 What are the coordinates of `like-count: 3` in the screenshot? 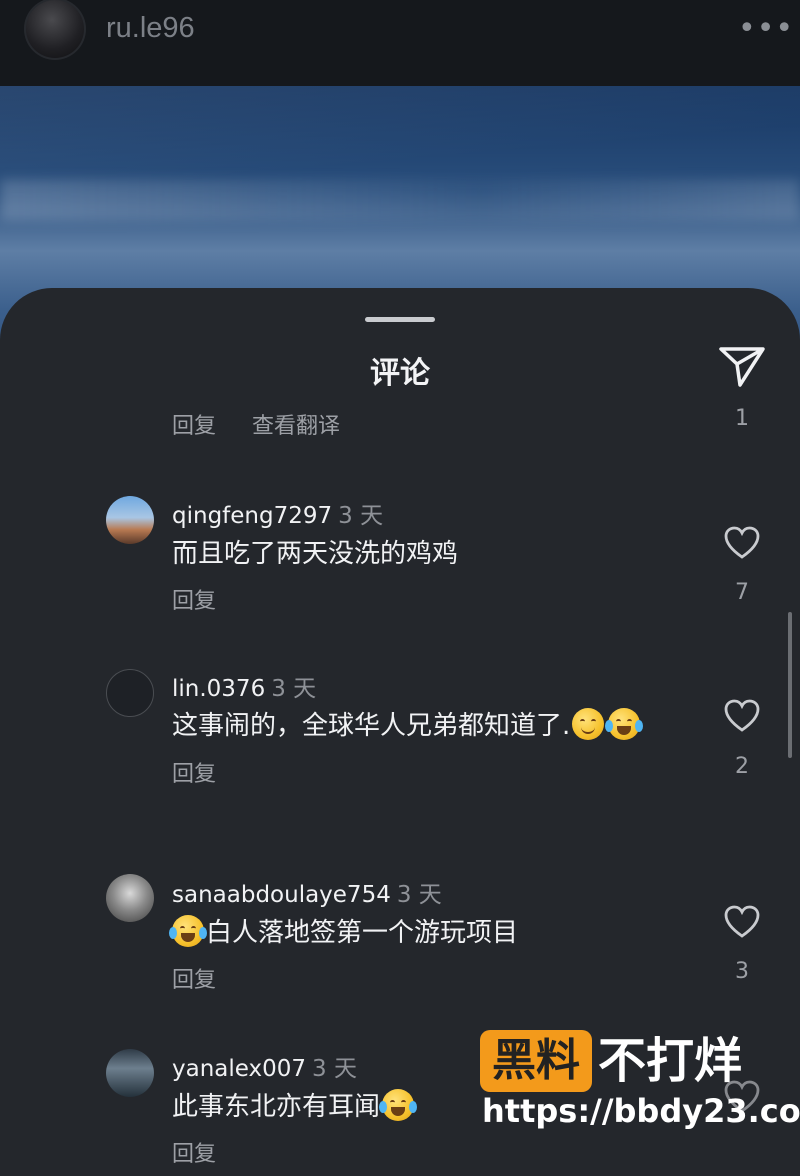 It's located at (742, 971).